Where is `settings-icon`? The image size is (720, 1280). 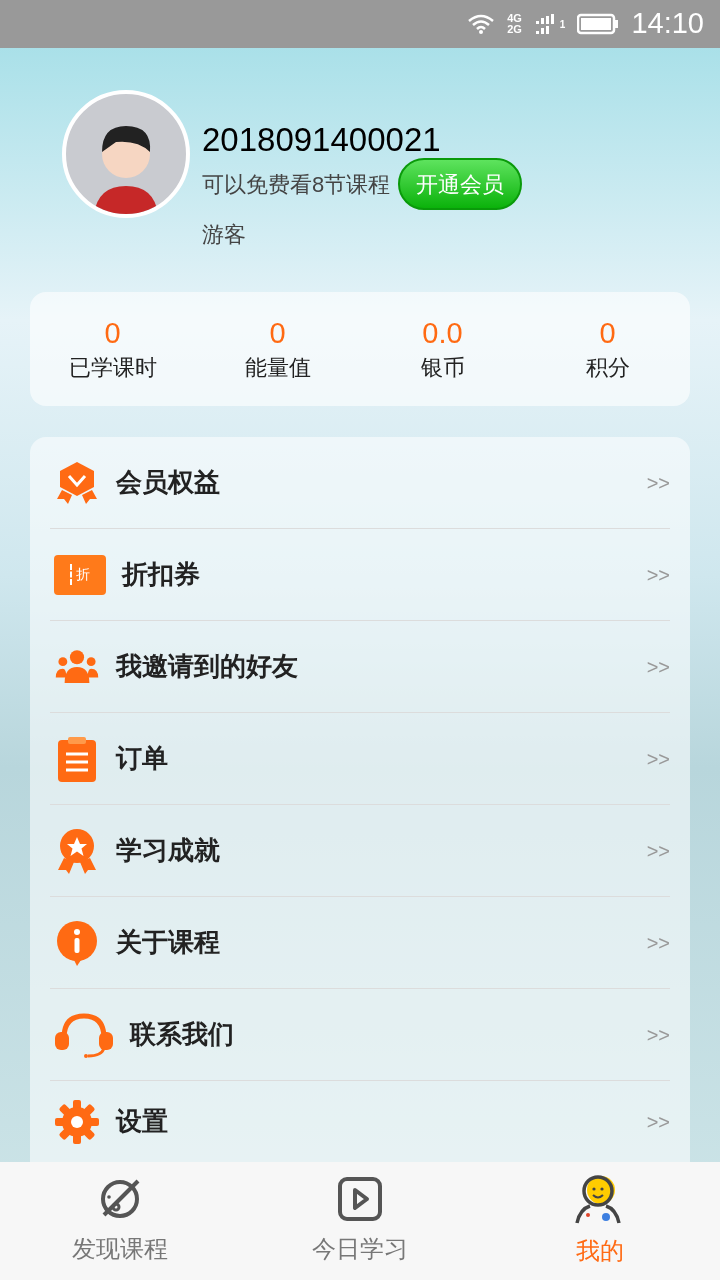
settings-icon is located at coordinates (77, 1121).